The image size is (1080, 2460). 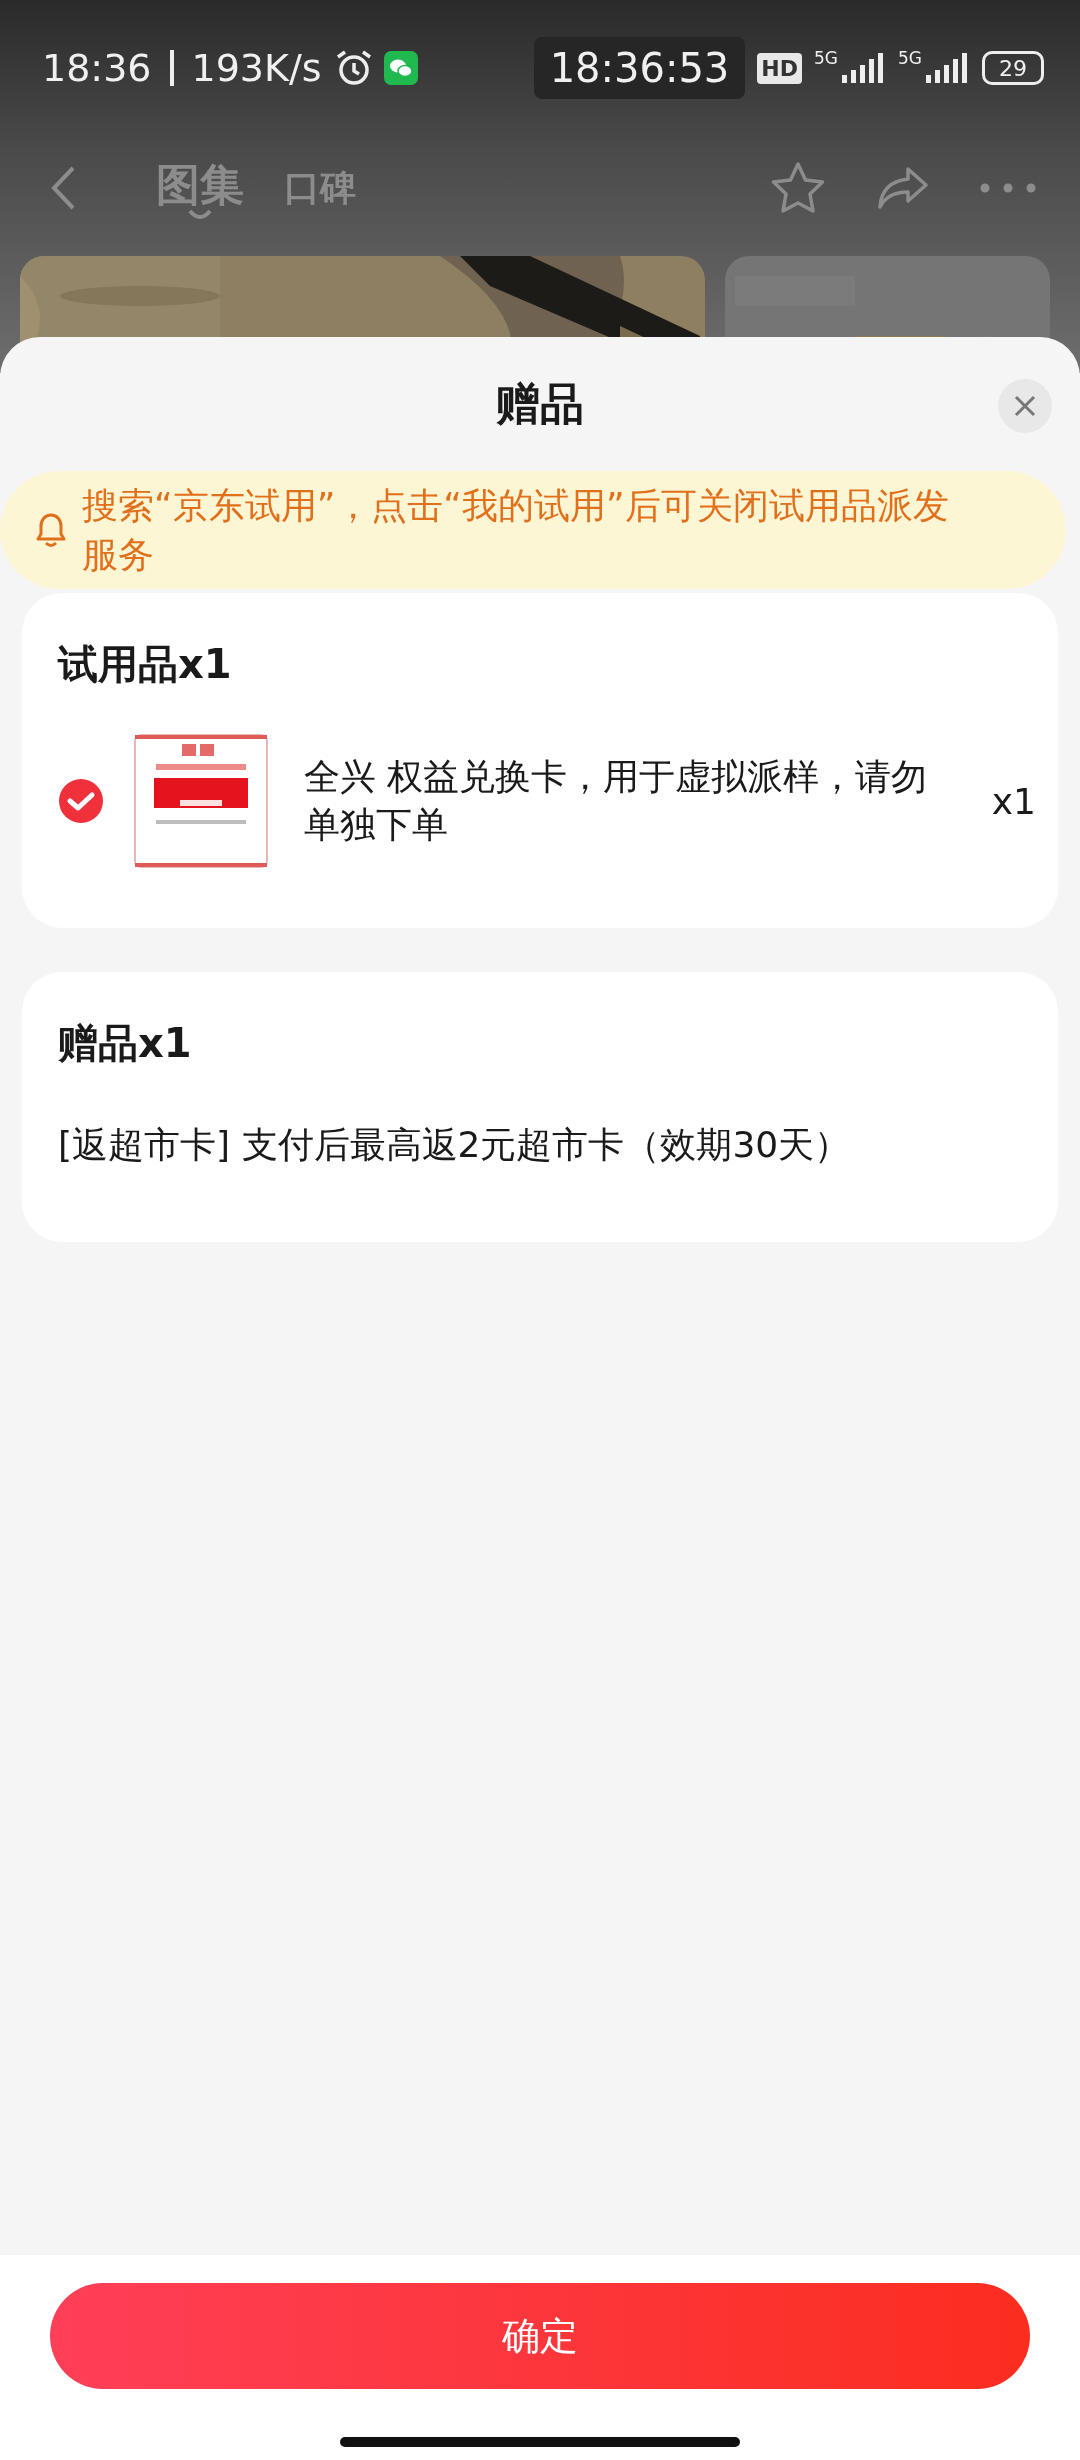 I want to click on item-quantity: x1, so click(x=1013, y=801).